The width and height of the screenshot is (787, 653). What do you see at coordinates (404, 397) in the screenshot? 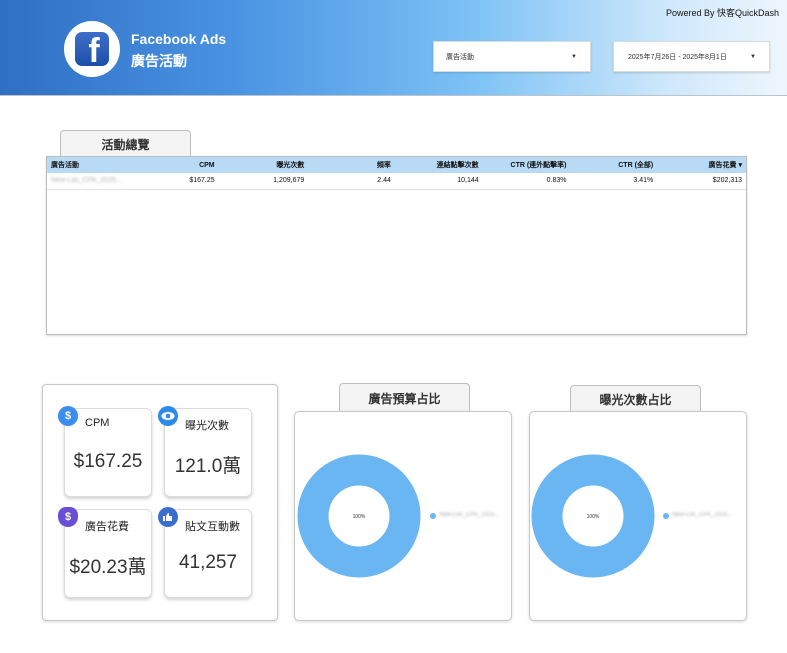
I see `budget-share-title: 廣告預算占比` at bounding box center [404, 397].